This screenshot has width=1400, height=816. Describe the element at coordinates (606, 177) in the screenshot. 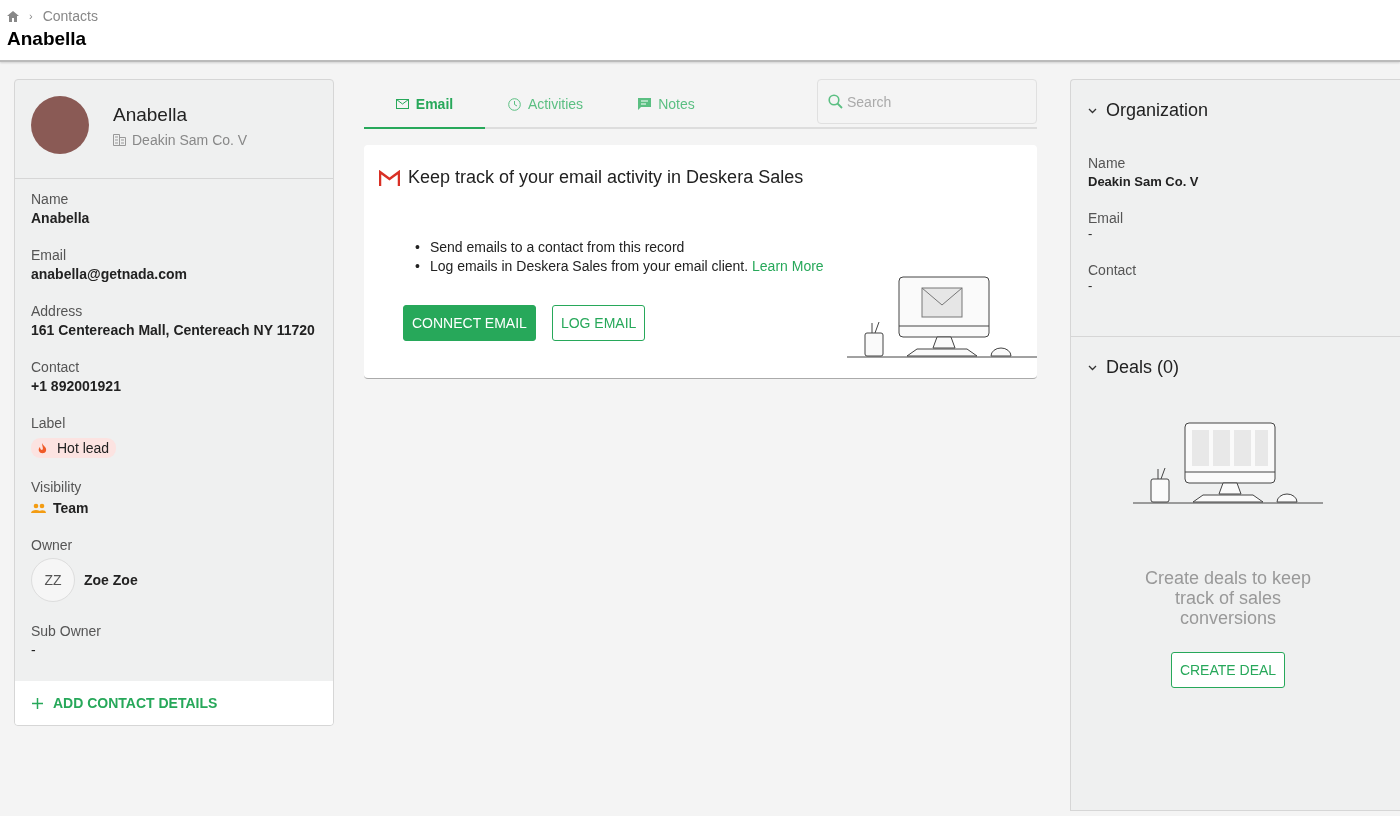

I see `card-title: Keep track of your email activity in Deskera Sales` at that location.